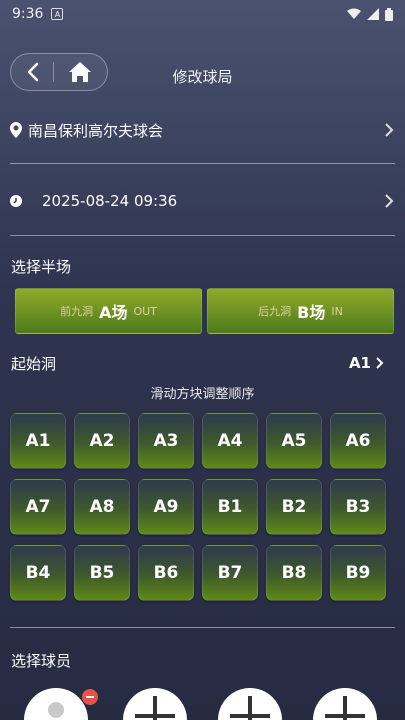 Image resolution: width=405 pixels, height=720 pixels. What do you see at coordinates (38, 507) in the screenshot?
I see `hole-tile: A7` at bounding box center [38, 507].